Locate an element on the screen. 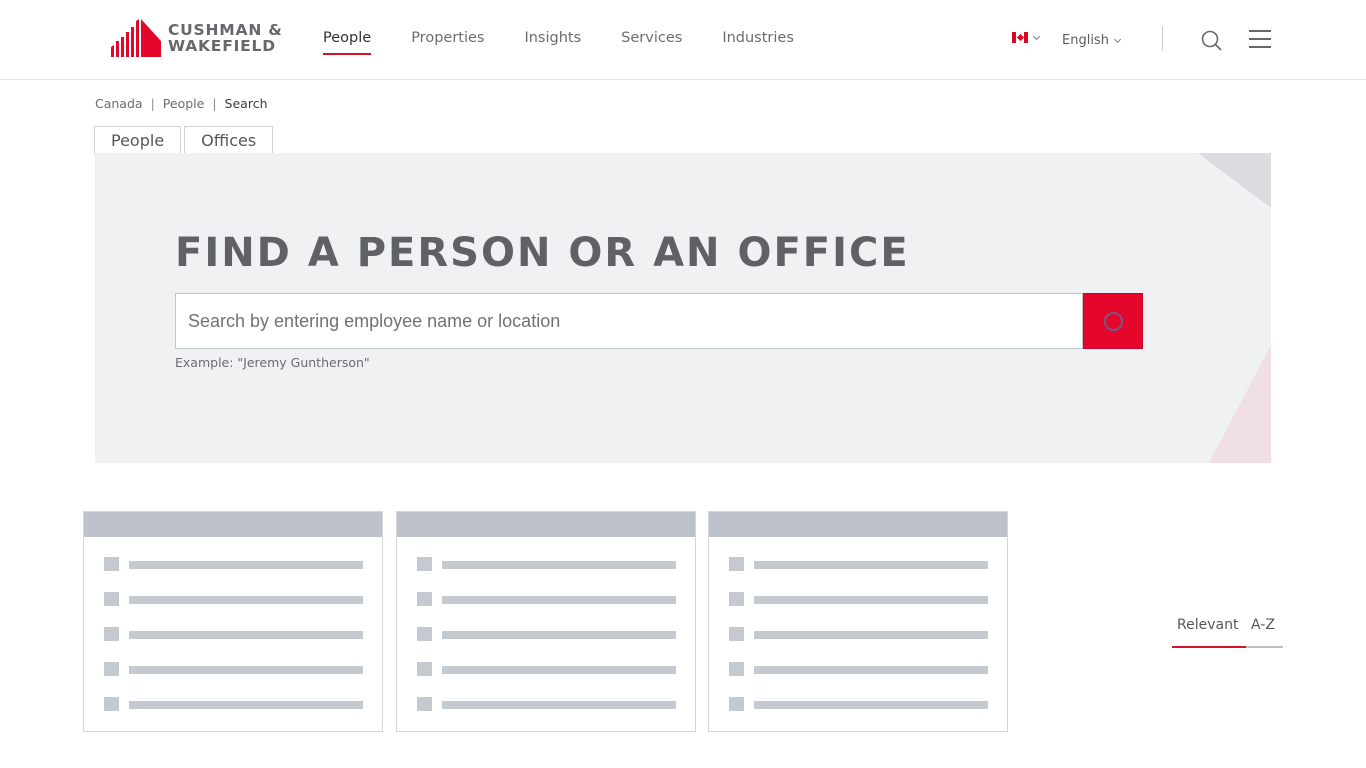 This screenshot has width=1366, height=768. company-logo: CUSHMAN & WAKEFIELD is located at coordinates (198, 38).